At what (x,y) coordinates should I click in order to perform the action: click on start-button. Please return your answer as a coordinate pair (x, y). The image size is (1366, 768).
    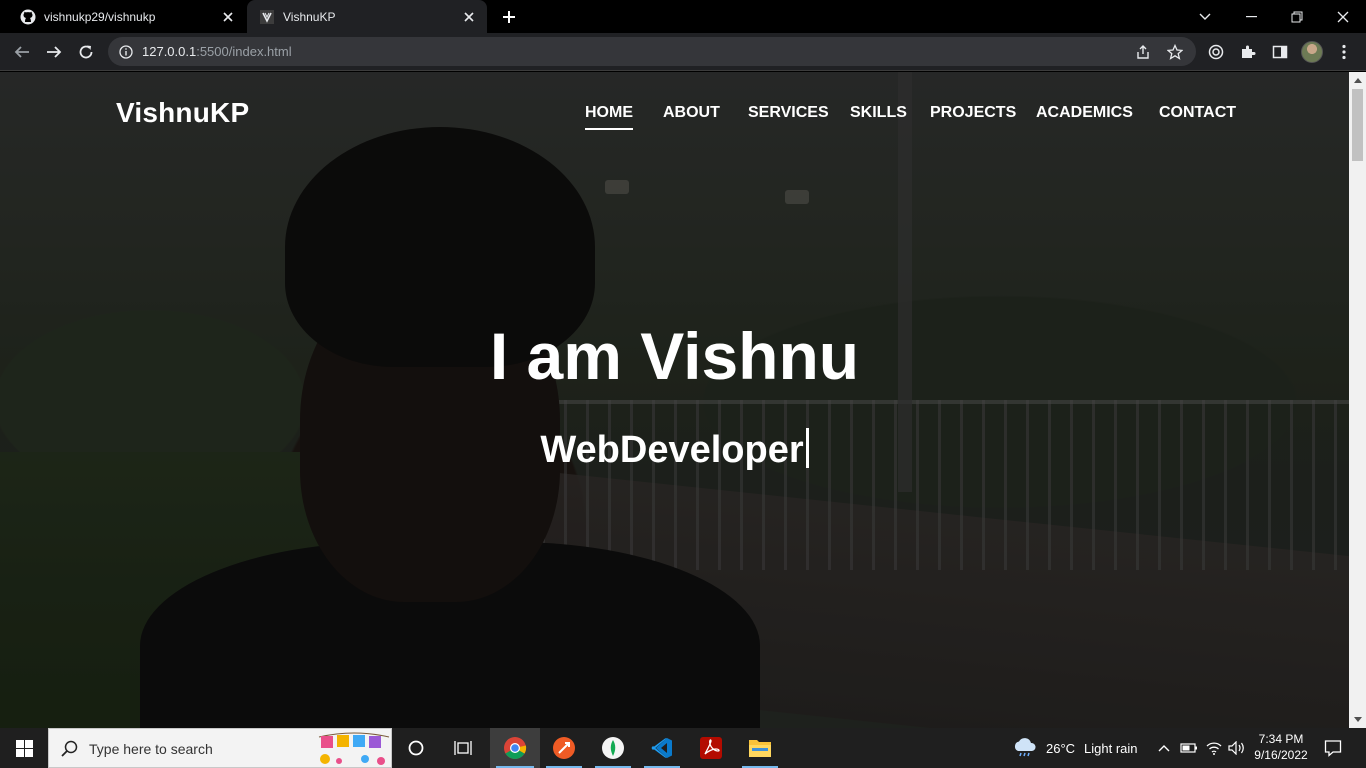
    Looking at the image, I should click on (24, 748).